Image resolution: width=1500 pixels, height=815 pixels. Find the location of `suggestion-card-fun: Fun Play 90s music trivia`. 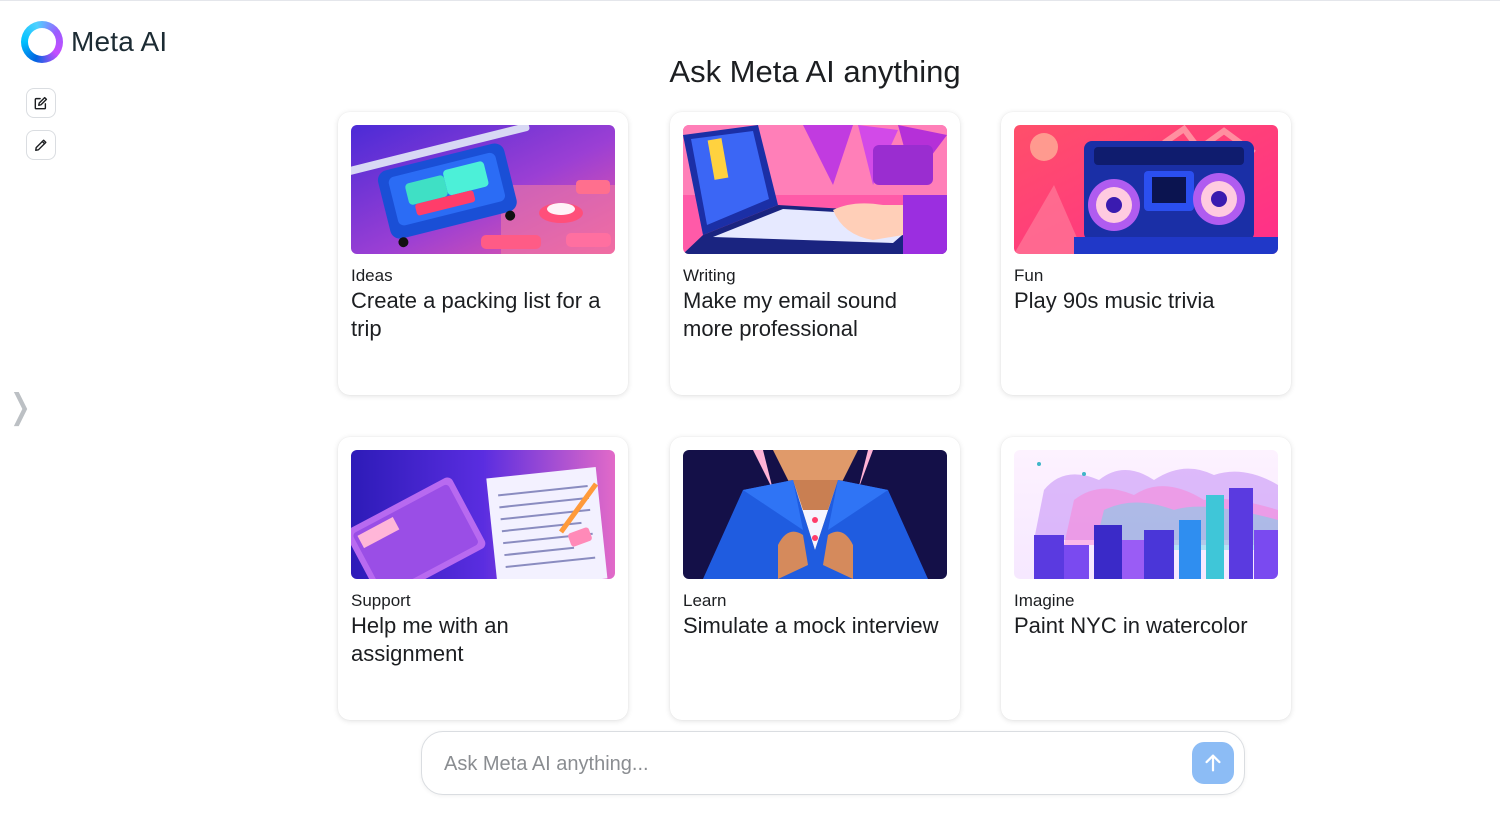

suggestion-card-fun: Fun Play 90s music trivia is located at coordinates (1146, 253).